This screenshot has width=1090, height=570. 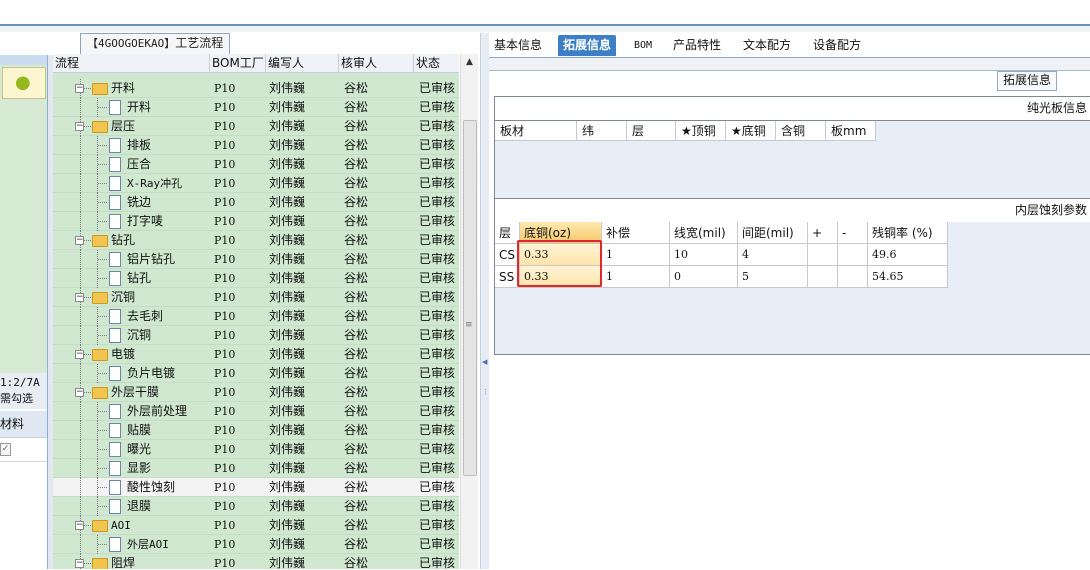 I want to click on table-row: 曝光 P10 刘伟巍 谷松 已审核, so click(x=256, y=449).